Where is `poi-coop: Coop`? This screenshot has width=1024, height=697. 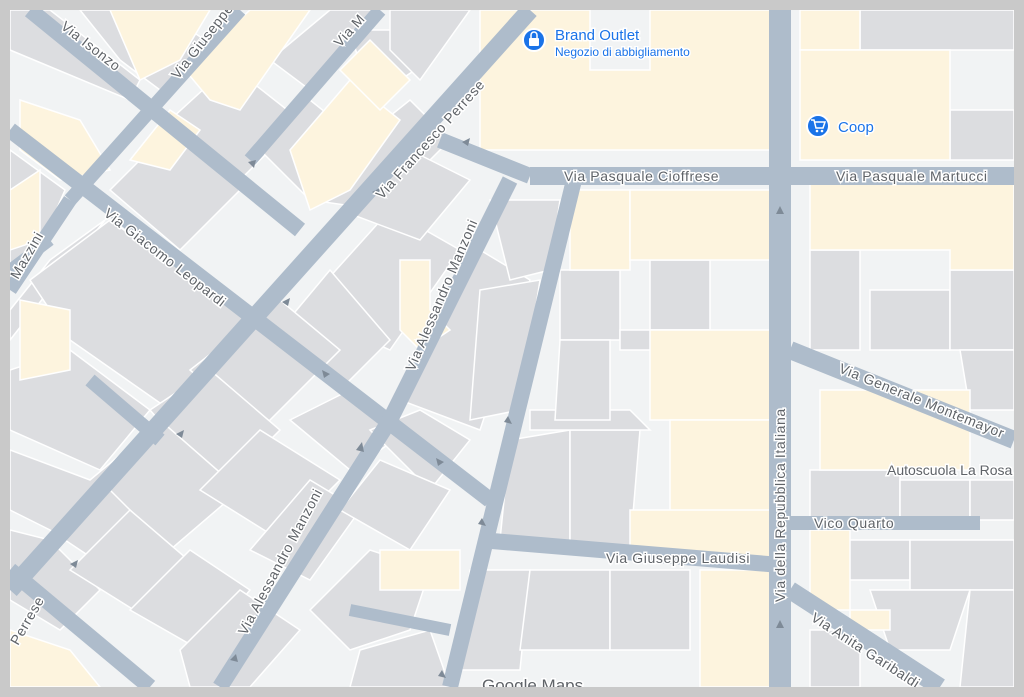
poi-coop: Coop is located at coordinates (841, 126).